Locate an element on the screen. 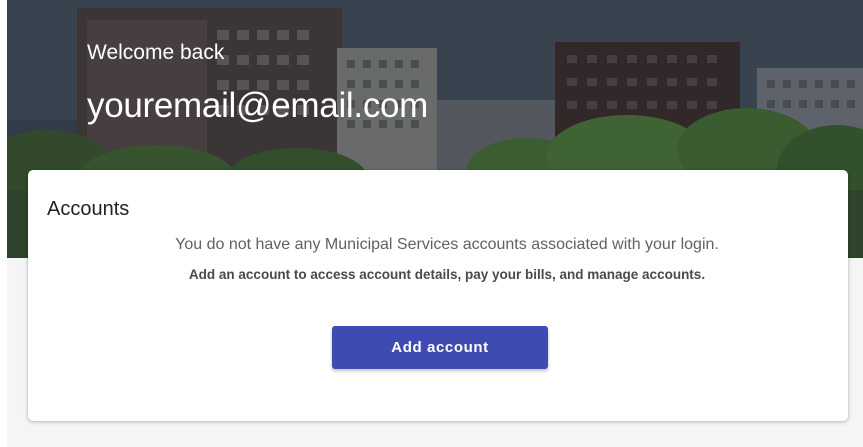 The width and height of the screenshot is (863, 447). user-email: youremail@email.com is located at coordinates (258, 105).